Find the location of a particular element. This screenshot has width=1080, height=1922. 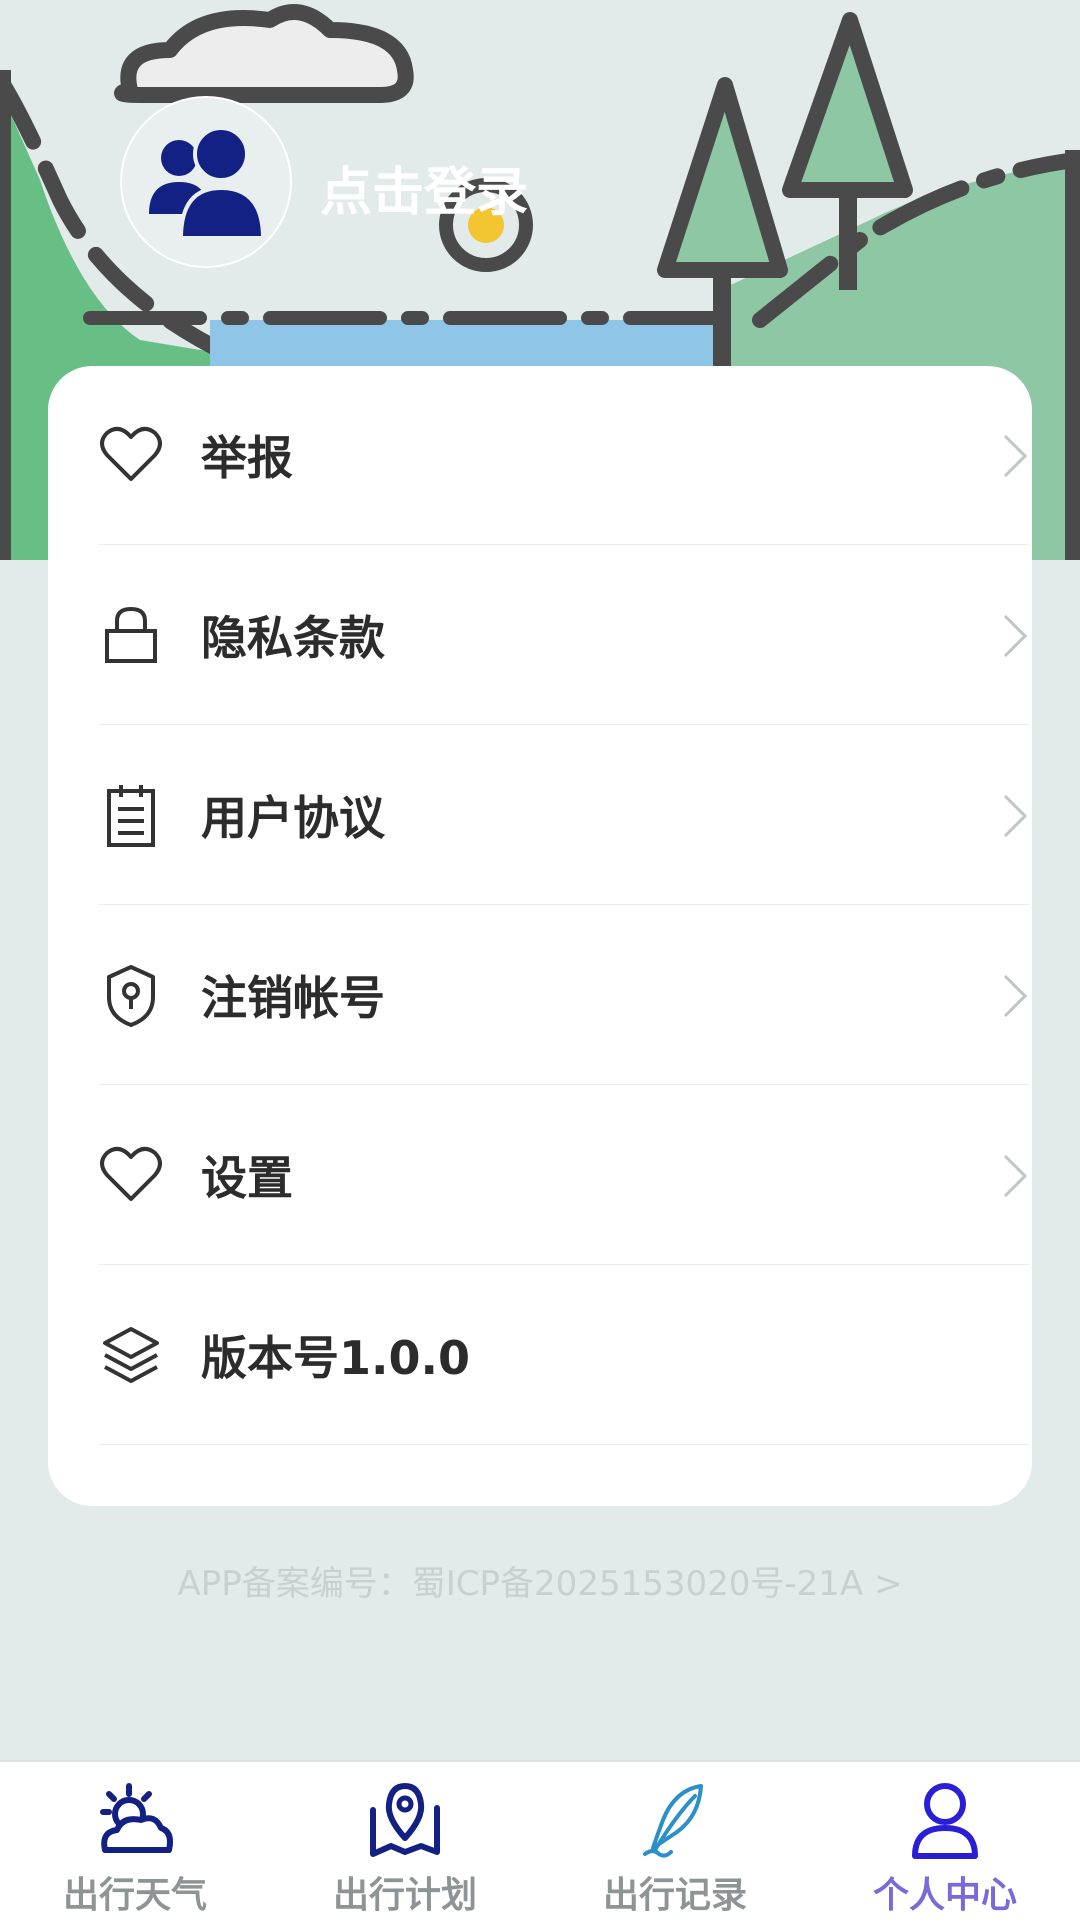

menu-item-report: 举报 is located at coordinates (564, 455).